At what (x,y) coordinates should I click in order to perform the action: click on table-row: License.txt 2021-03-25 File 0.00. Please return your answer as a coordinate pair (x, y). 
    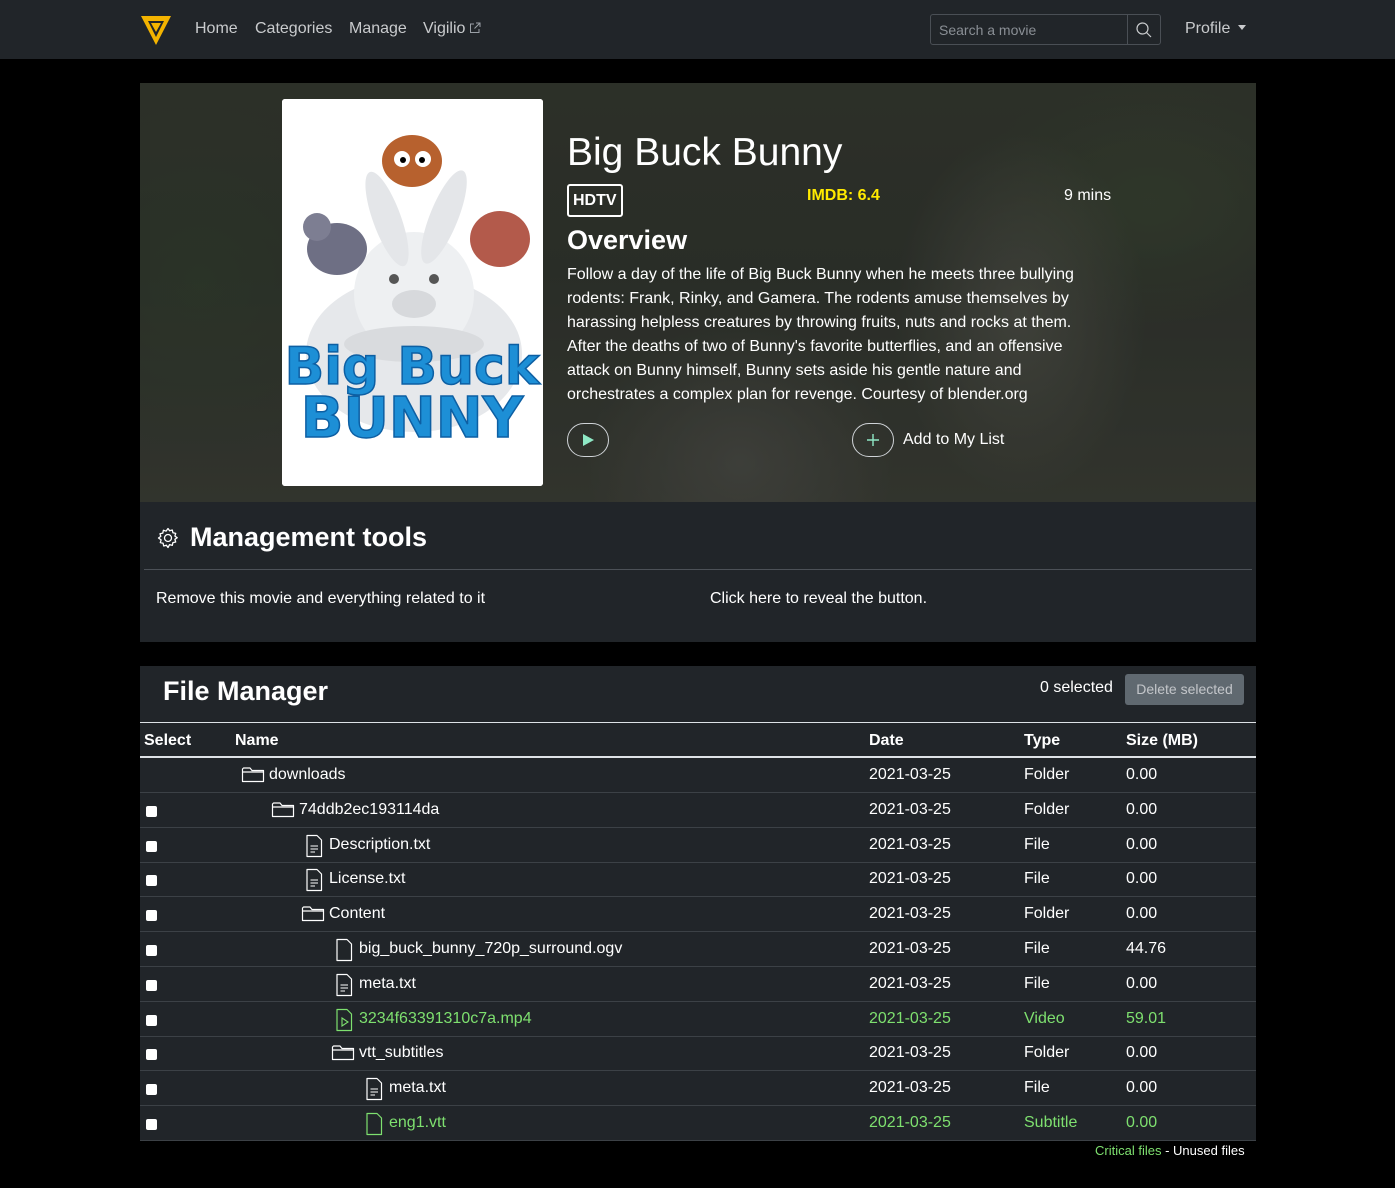
    Looking at the image, I should click on (698, 880).